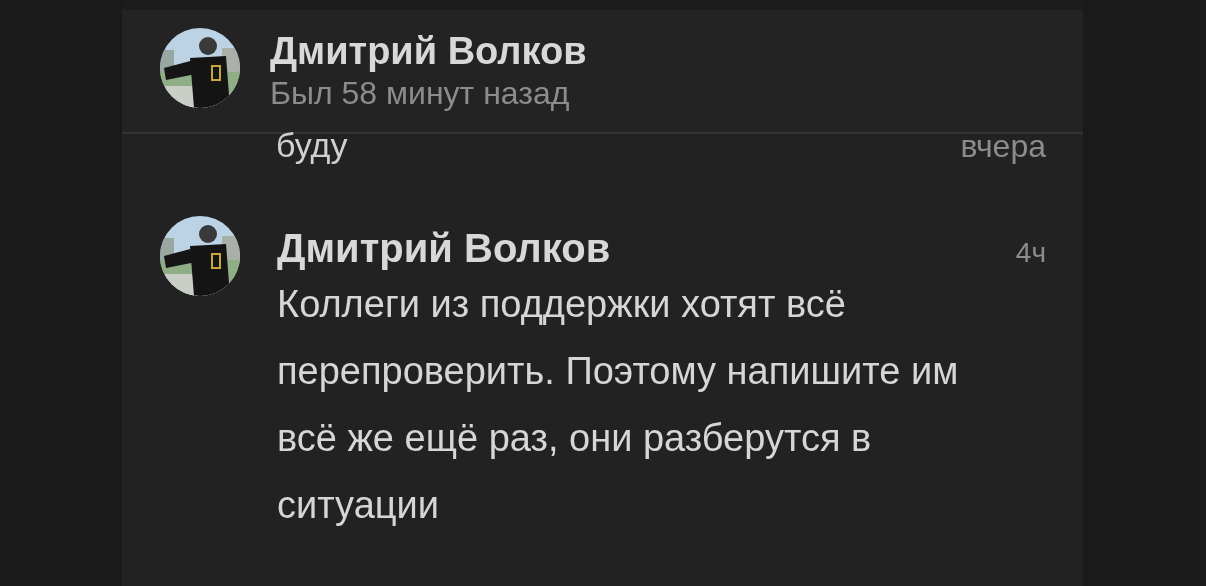 The image size is (1206, 586). Describe the element at coordinates (1003, 146) in the screenshot. I see `message-time: вчера` at that location.